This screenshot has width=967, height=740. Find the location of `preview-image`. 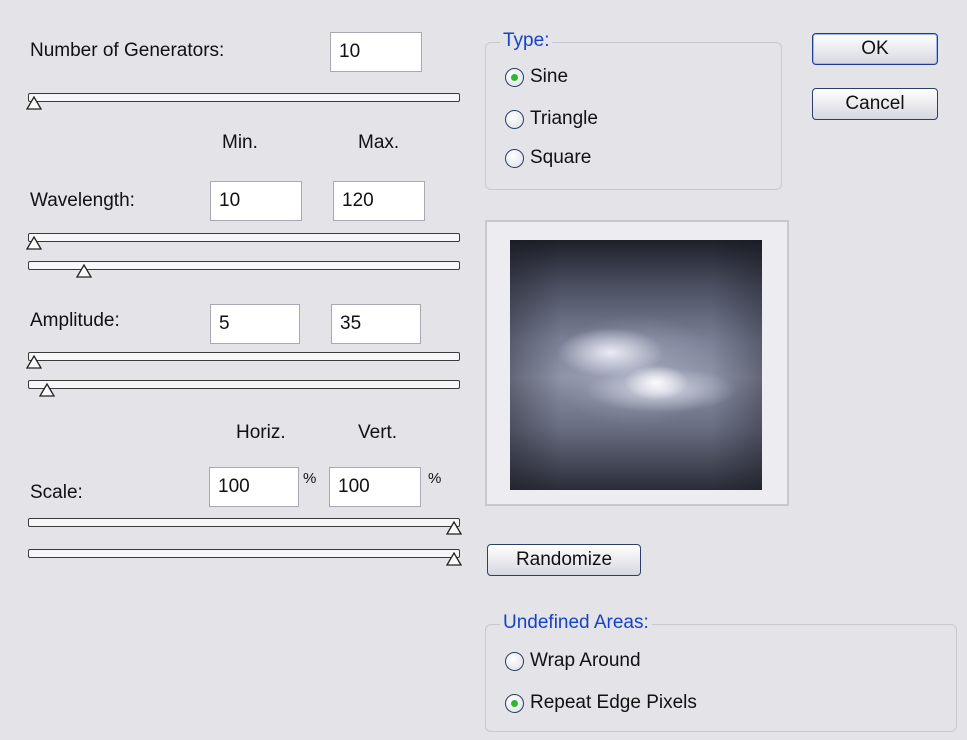

preview-image is located at coordinates (636, 365).